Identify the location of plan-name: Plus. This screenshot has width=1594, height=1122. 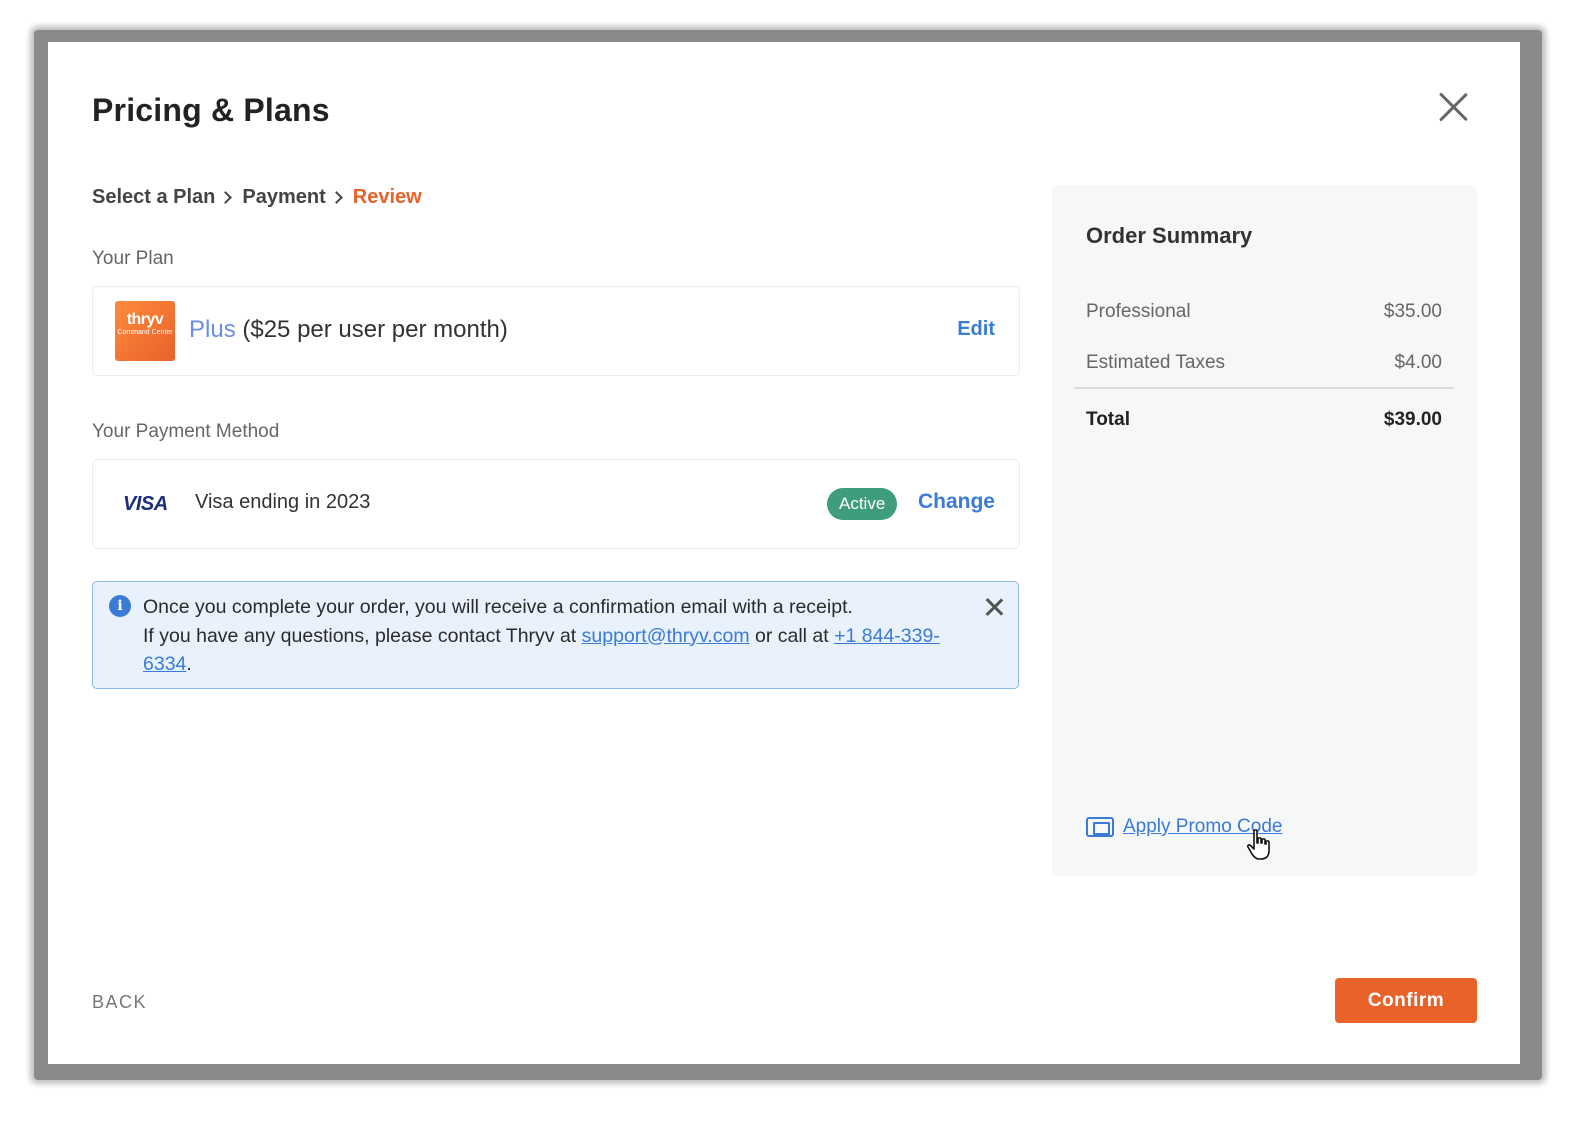
(212, 329).